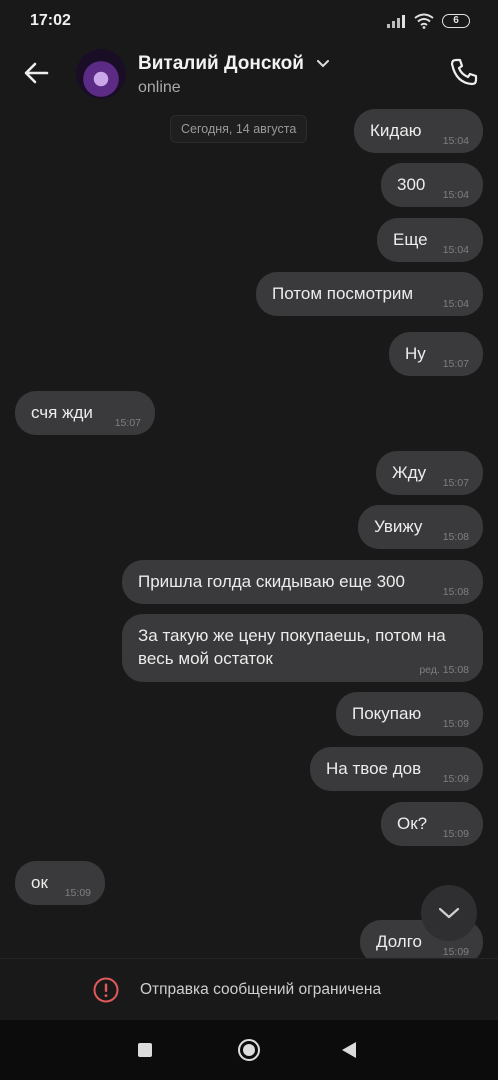  What do you see at coordinates (396, 130) in the screenshot?
I see `message-text: Кидаю` at bounding box center [396, 130].